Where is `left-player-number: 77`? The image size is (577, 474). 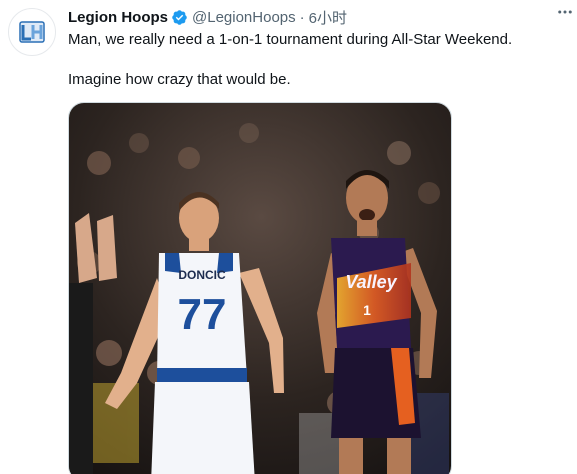
left-player-number: 77 is located at coordinates (202, 314).